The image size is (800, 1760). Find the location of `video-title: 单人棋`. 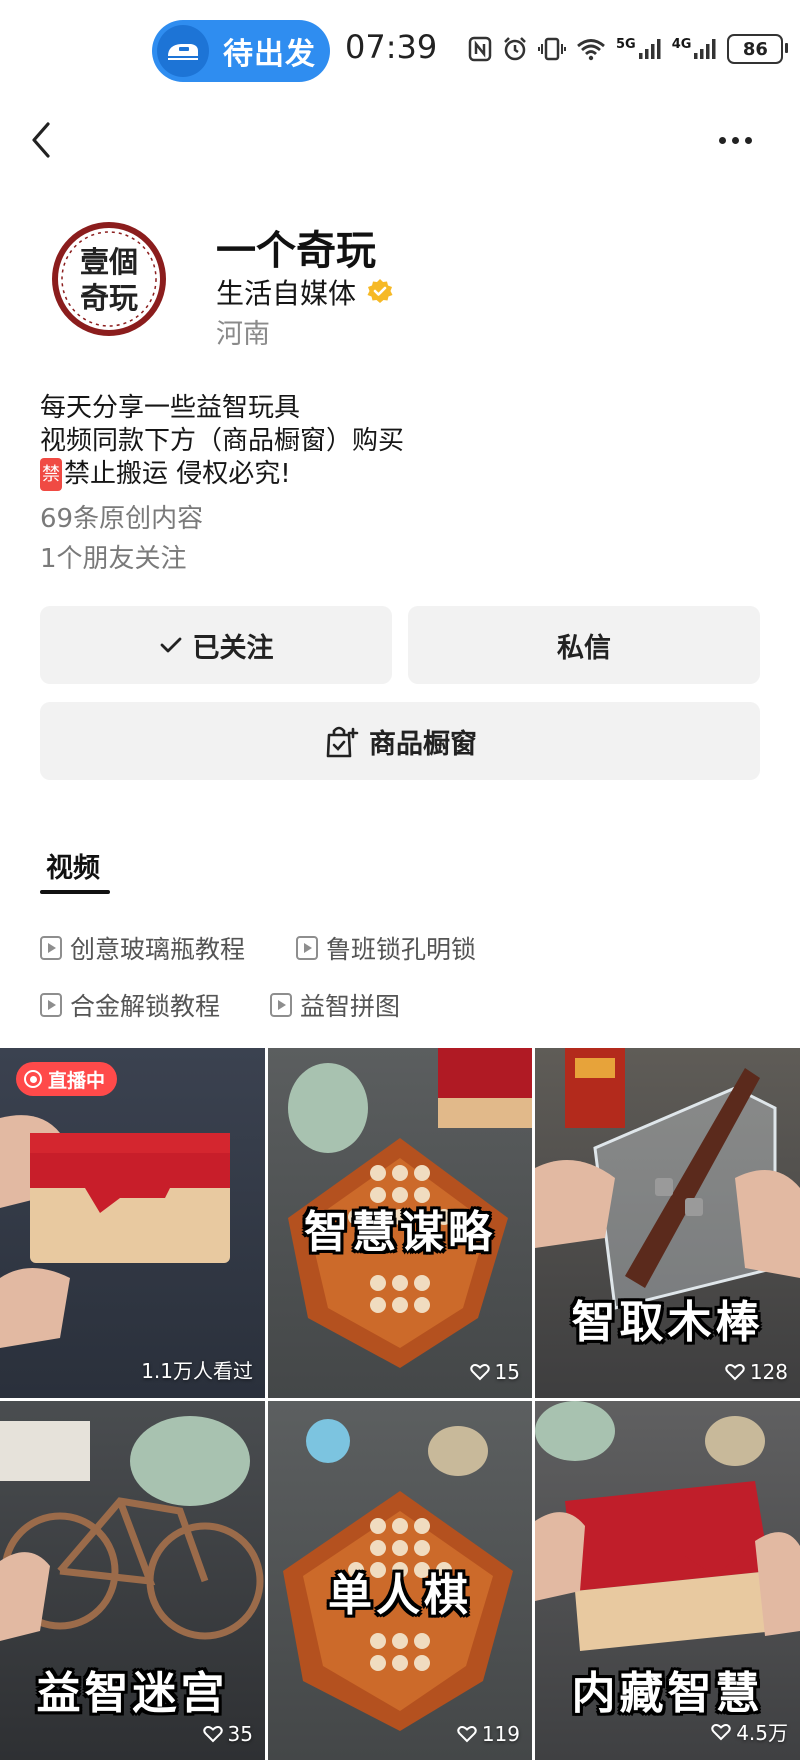

video-title: 单人棋 is located at coordinates (400, 1595).